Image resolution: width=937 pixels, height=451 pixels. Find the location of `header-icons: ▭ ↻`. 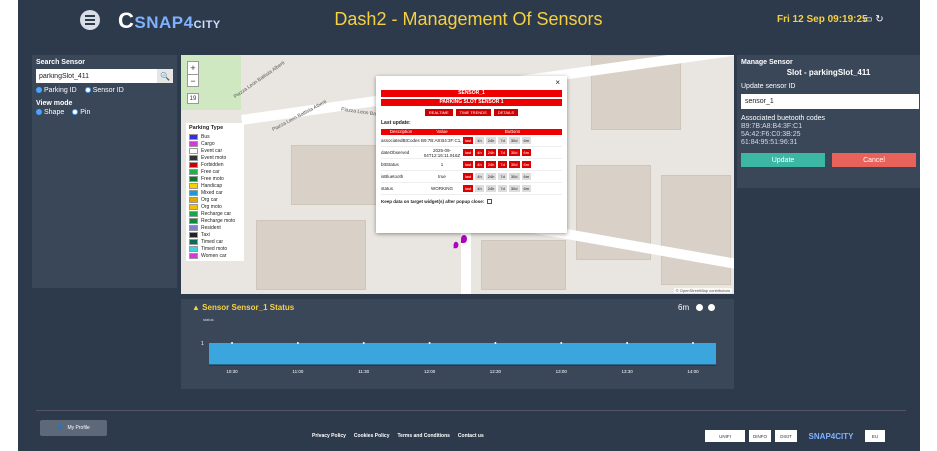

header-icons: ▭ ↻ is located at coordinates (873, 19).